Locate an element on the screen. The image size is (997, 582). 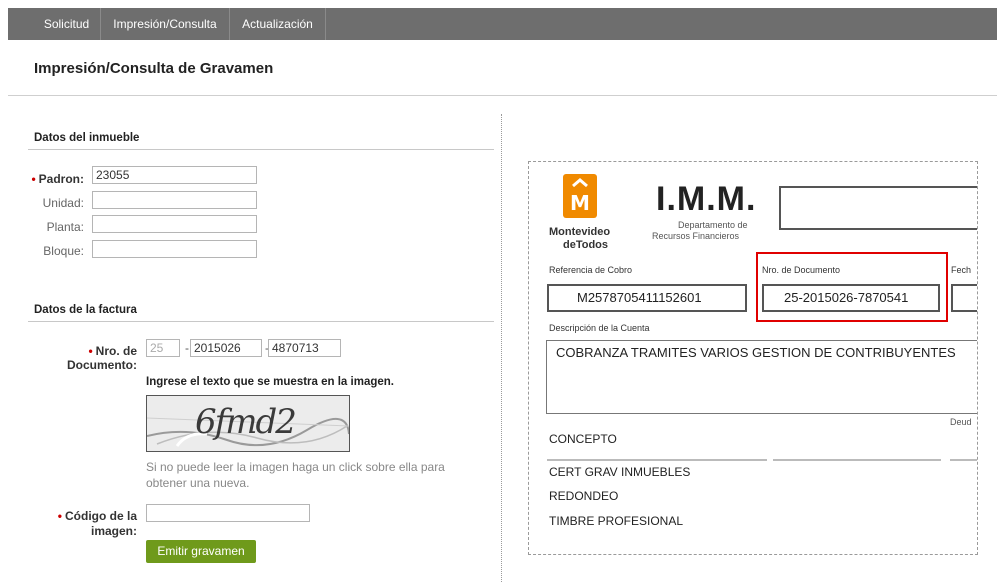
dept-line2: Recursos Financieros is located at coordinates (696, 236).